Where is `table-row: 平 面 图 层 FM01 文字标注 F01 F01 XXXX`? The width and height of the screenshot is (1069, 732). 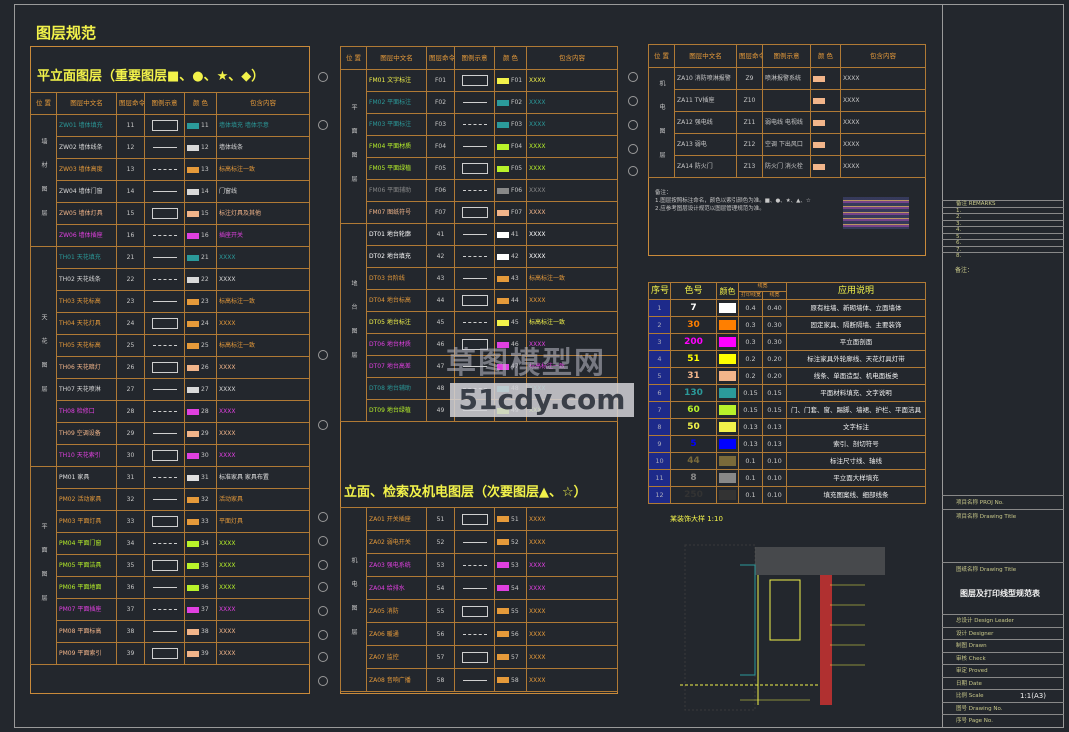
table-row: 平 面 图 层 FM01 文字标注 F01 F01 XXXX is located at coordinates (479, 146).